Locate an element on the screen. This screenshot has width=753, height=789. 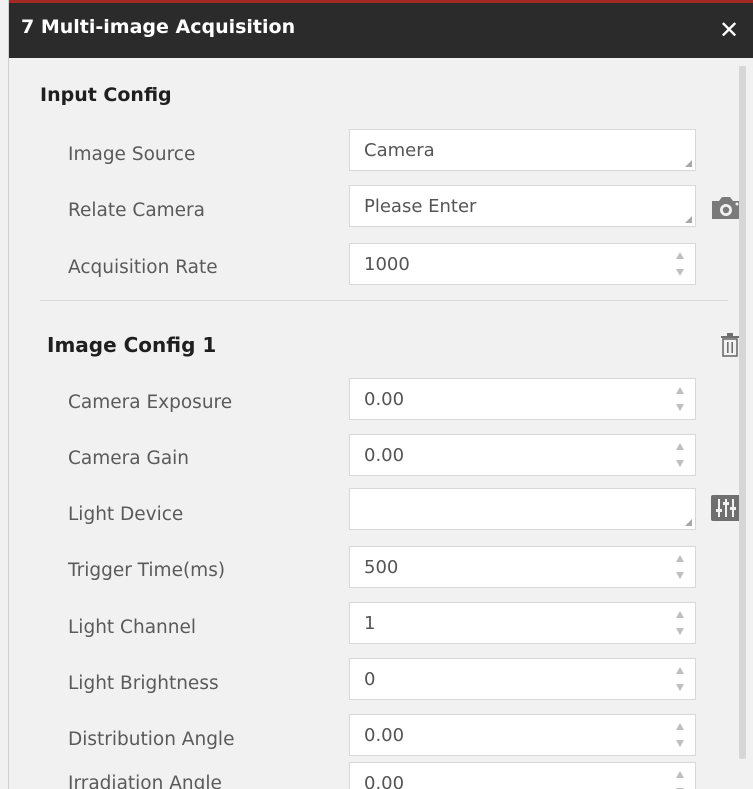
sliders-icon is located at coordinates (726, 510).